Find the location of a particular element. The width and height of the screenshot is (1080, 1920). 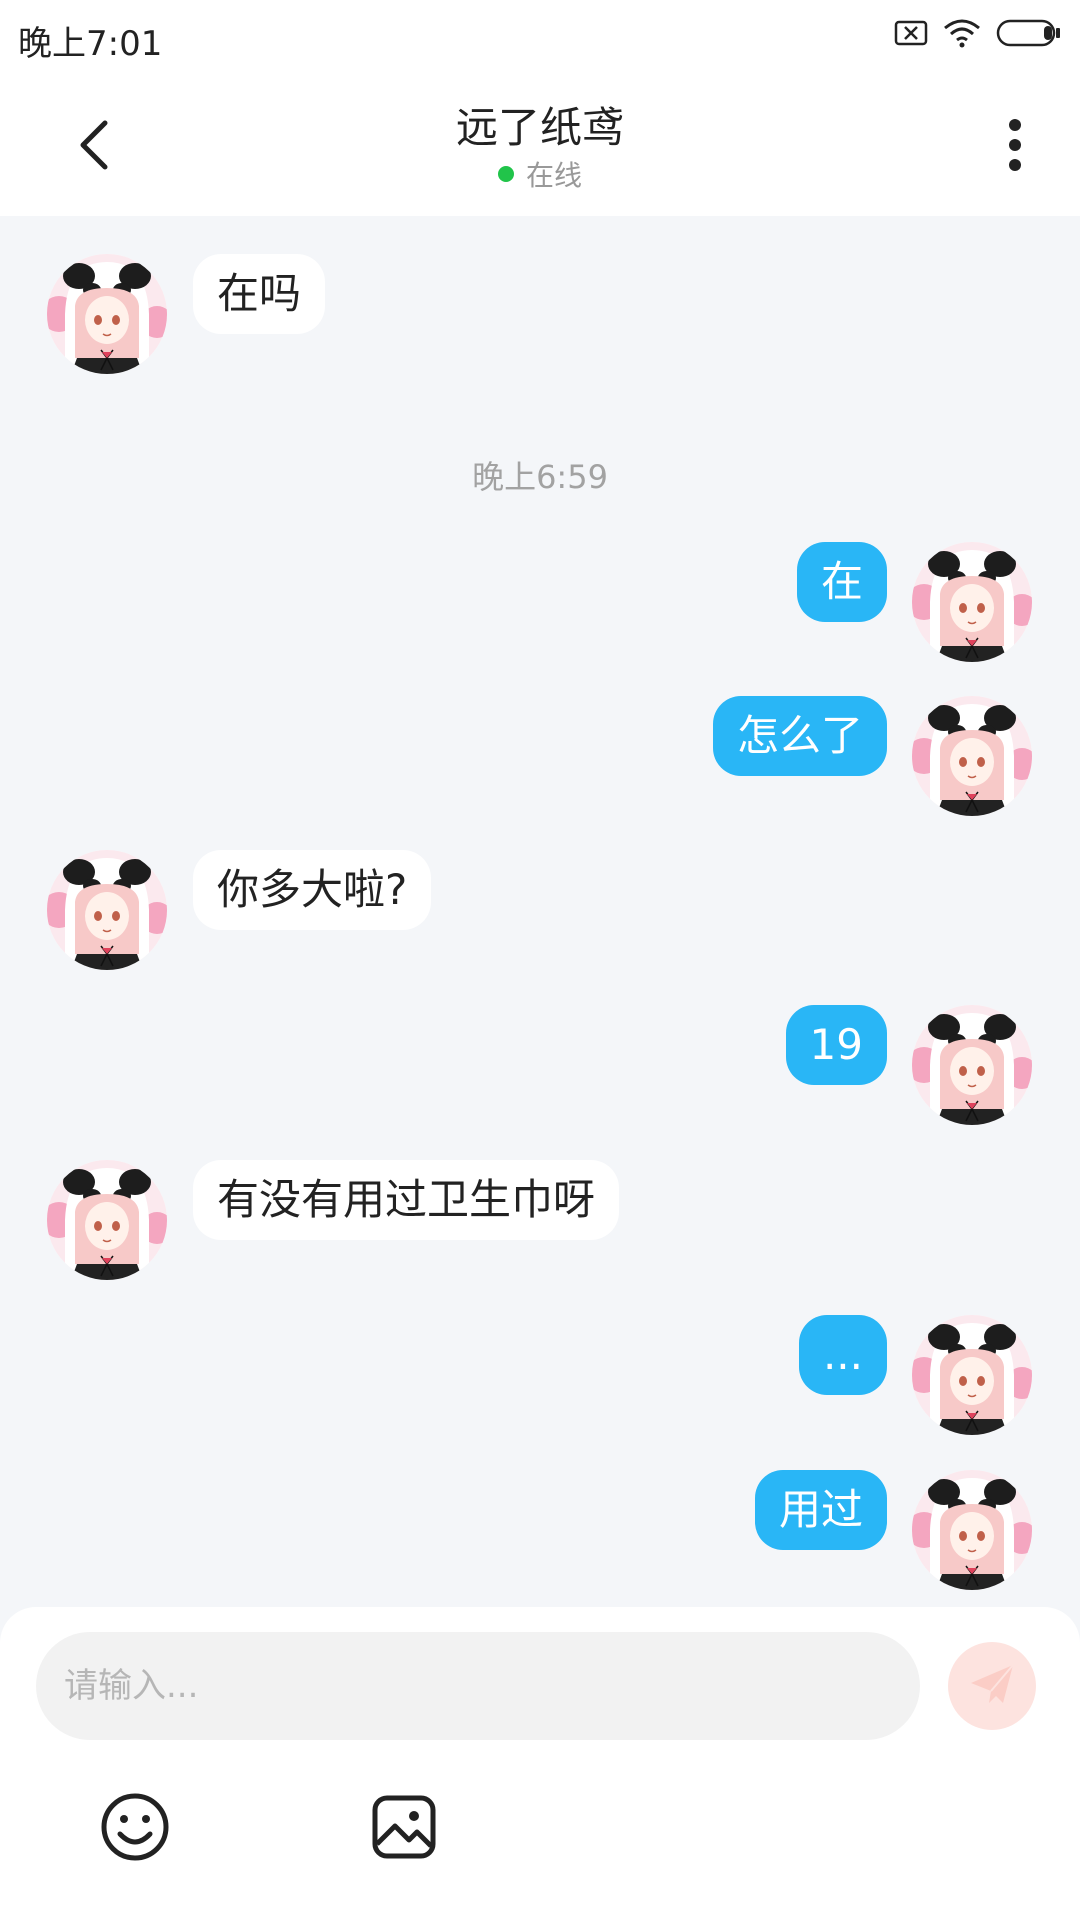

send-icon is located at coordinates (992, 1686).